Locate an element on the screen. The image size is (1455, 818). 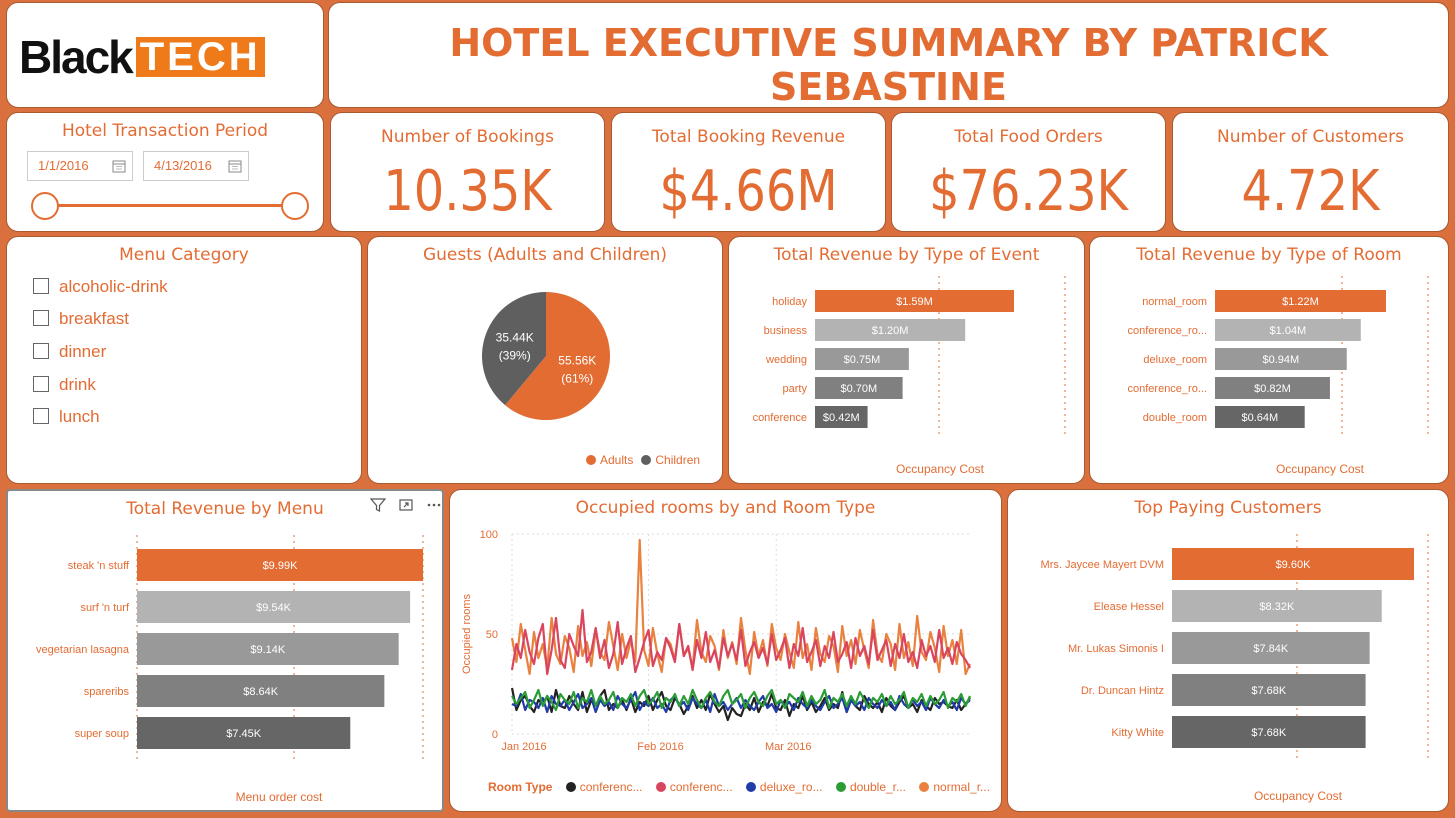
data-label: $7.84K is located at coordinates (1271, 649).